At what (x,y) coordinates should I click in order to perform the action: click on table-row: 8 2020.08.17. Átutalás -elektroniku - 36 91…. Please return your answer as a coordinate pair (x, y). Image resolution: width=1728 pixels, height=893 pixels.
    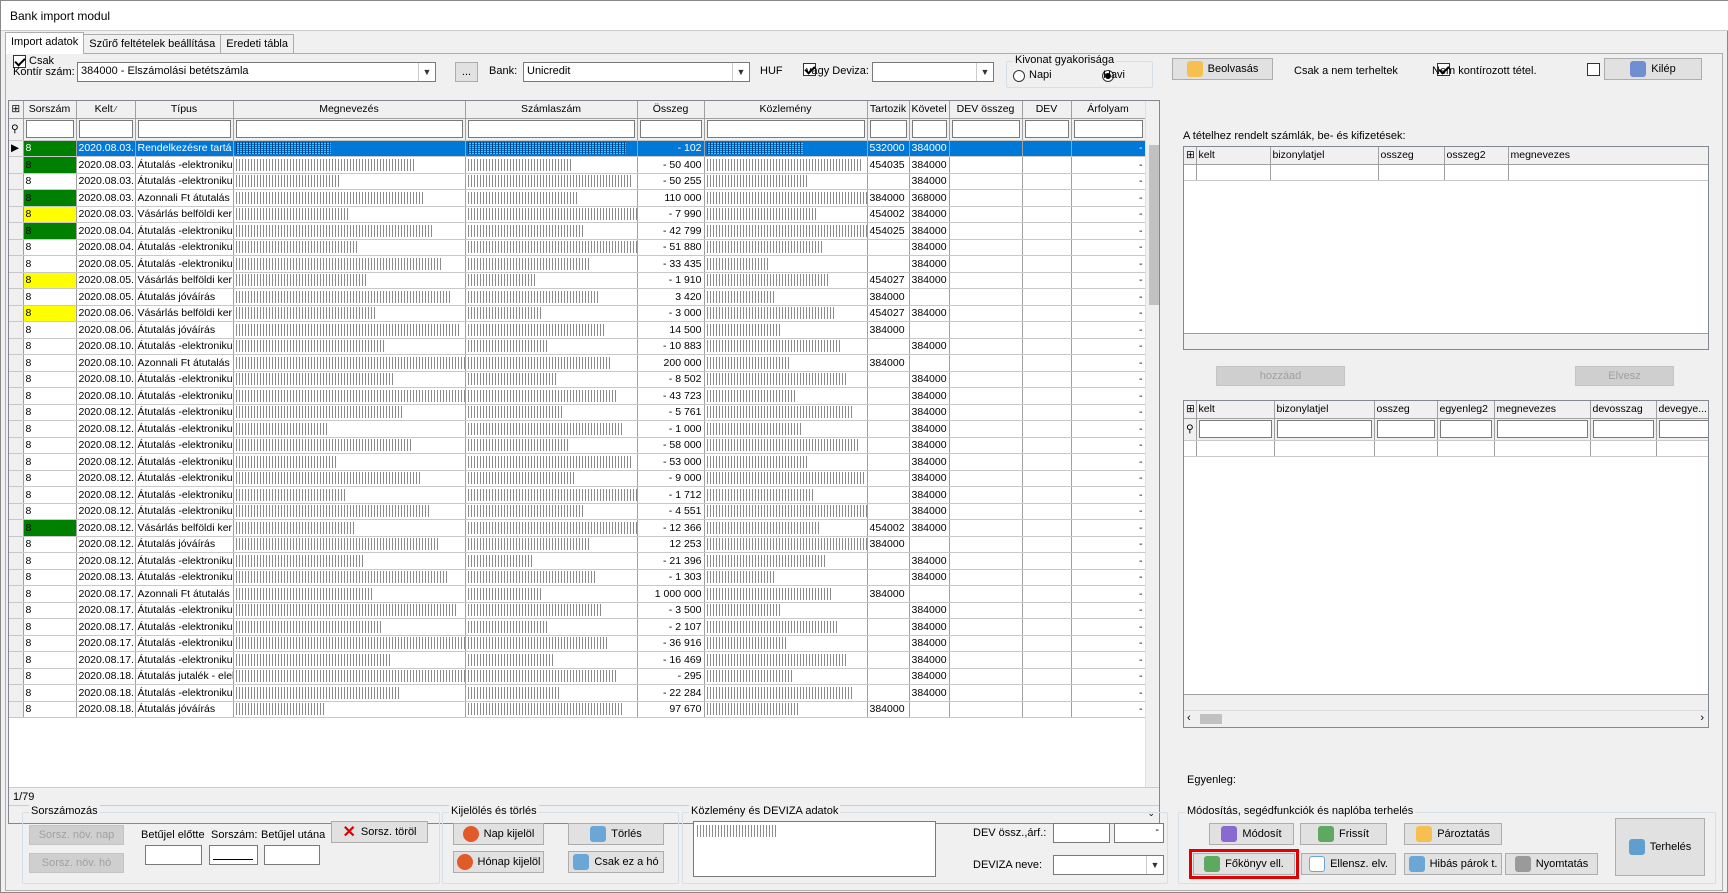
    Looking at the image, I should click on (577, 643).